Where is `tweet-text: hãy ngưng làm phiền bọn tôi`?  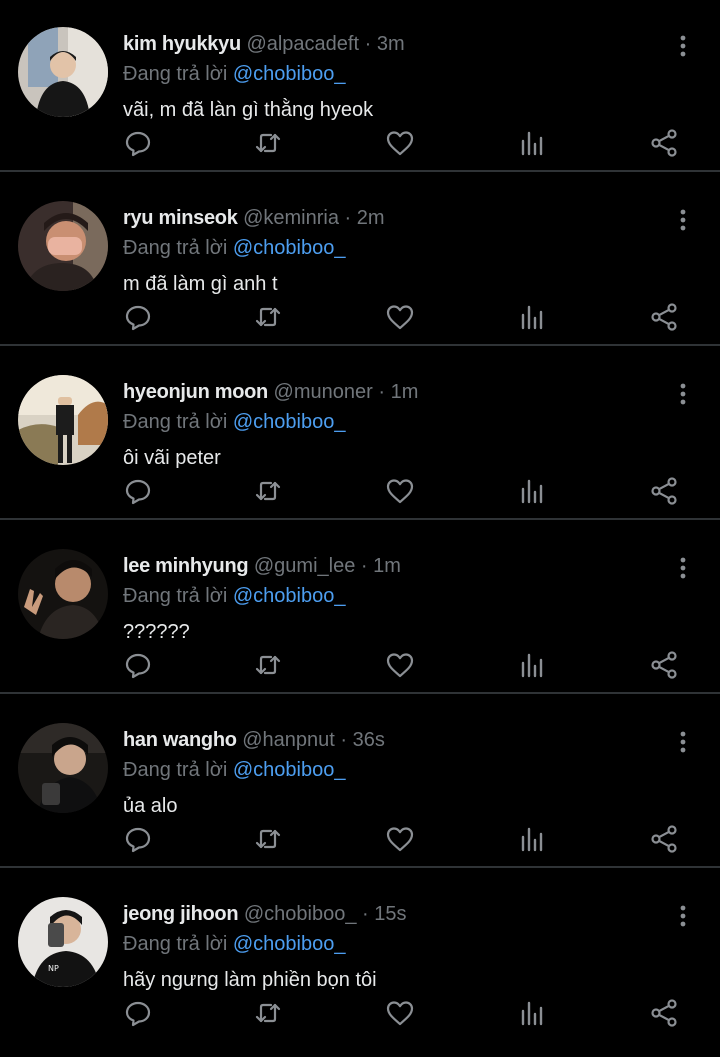 tweet-text: hãy ngưng làm phiền bọn tôi is located at coordinates (250, 980).